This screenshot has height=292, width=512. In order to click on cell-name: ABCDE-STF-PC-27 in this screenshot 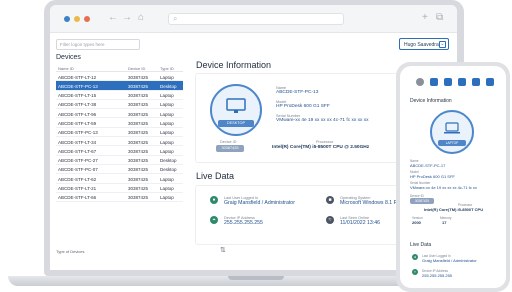, I will do `click(78, 161)`.